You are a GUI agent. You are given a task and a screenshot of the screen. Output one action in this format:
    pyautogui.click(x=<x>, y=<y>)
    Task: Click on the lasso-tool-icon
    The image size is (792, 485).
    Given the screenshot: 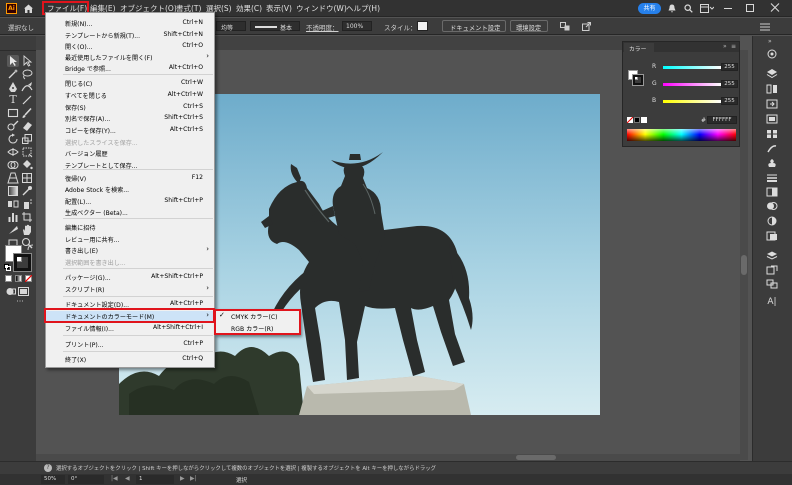 What is the action you would take?
    pyautogui.click(x=27, y=74)
    